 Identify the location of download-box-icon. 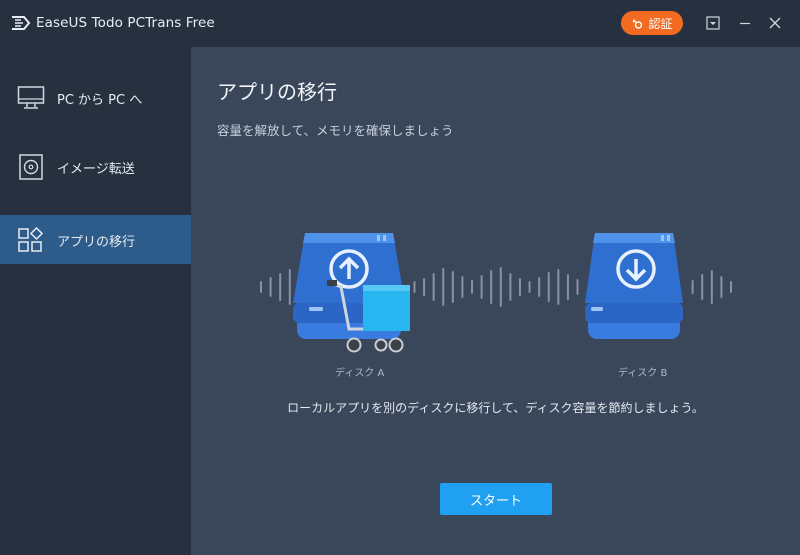
(713, 23).